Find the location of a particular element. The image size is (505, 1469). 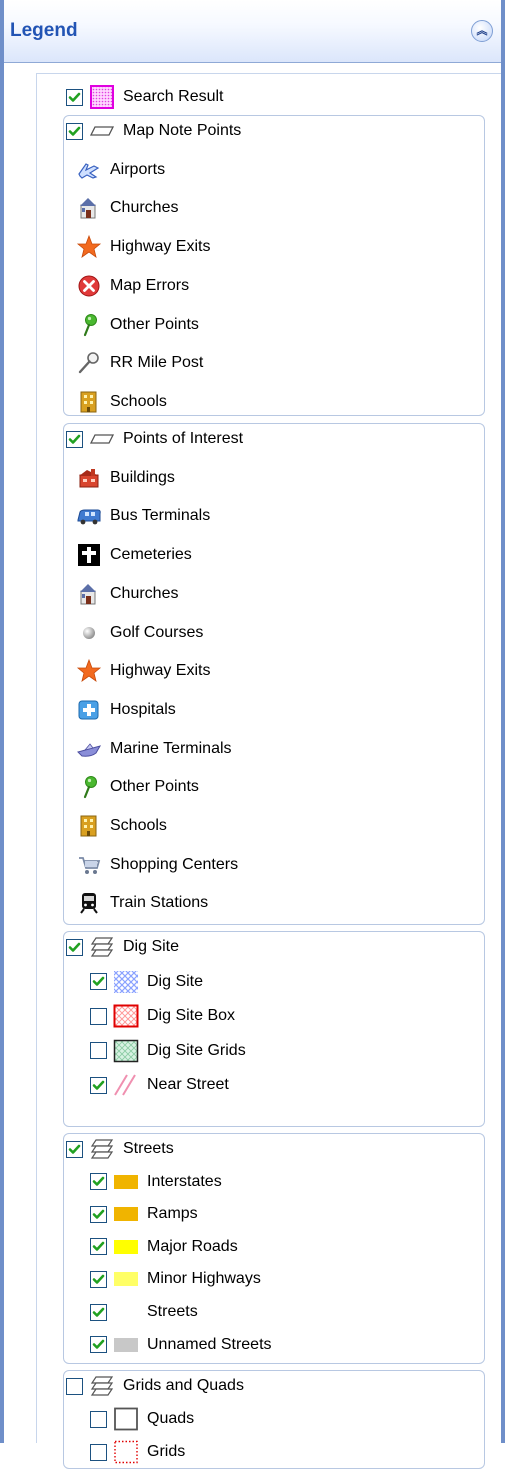

blue-hatch-swatch-icon is located at coordinates (126, 982).